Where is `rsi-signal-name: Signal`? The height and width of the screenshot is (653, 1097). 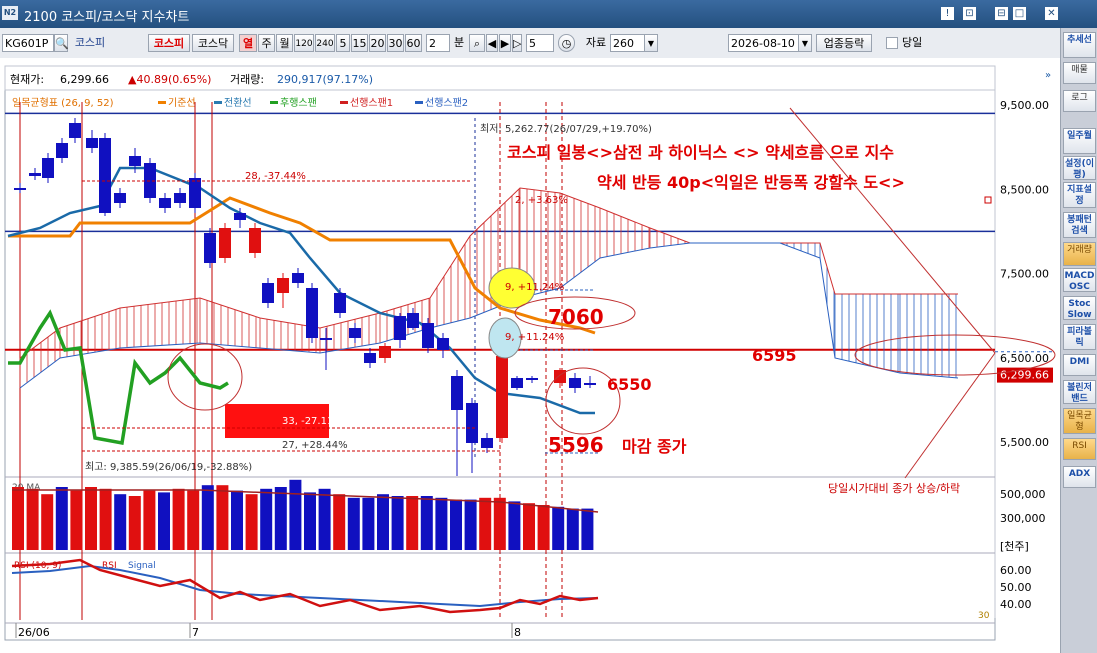
rsi-signal-name: Signal is located at coordinates (142, 566).